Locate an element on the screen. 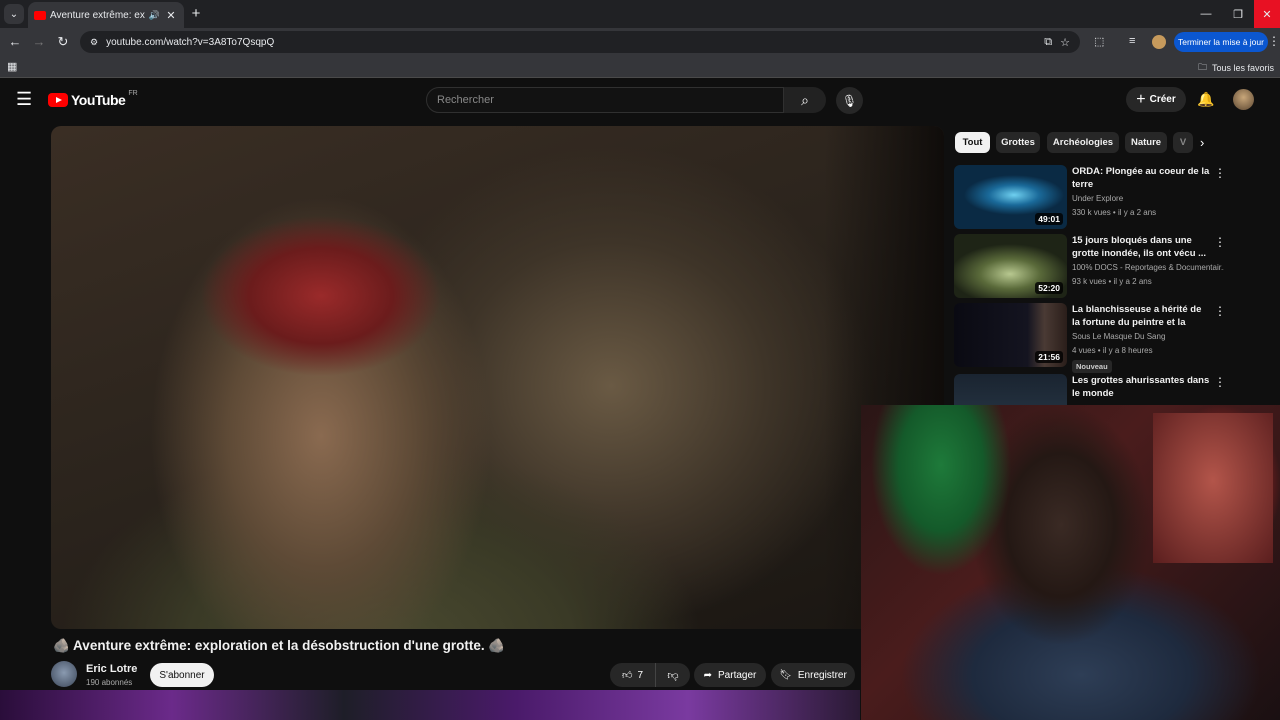 Image resolution: width=1280 pixels, height=720 pixels. address-bar: ⚙ youtube.com/watch?v=3A8To7QsqpQ ⧉ ☆ is located at coordinates (580, 42).